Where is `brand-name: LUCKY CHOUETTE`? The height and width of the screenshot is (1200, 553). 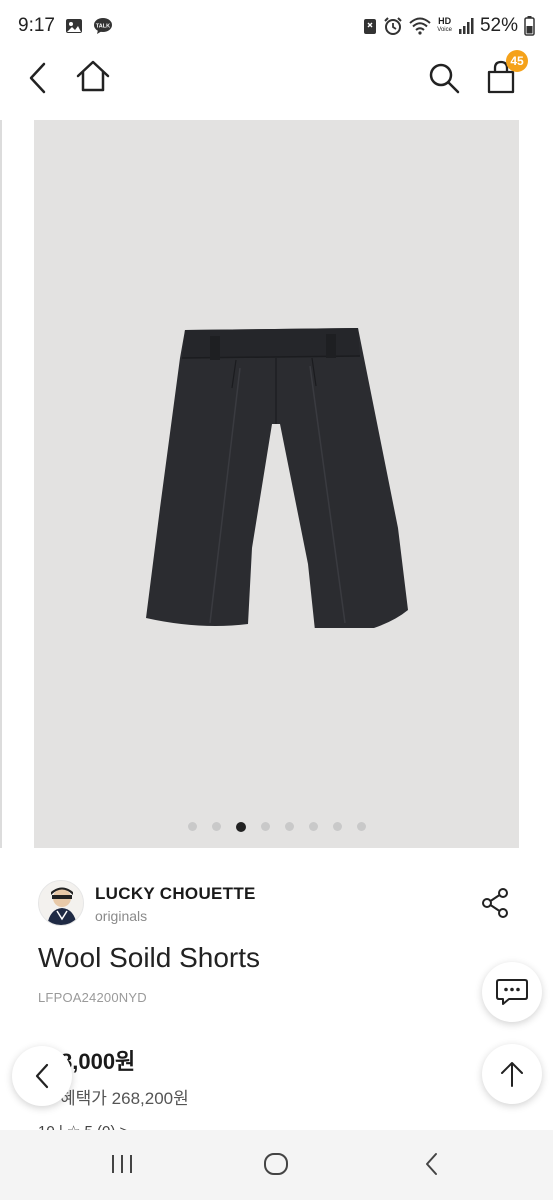
brand-name: LUCKY CHOUETTE is located at coordinates (175, 894).